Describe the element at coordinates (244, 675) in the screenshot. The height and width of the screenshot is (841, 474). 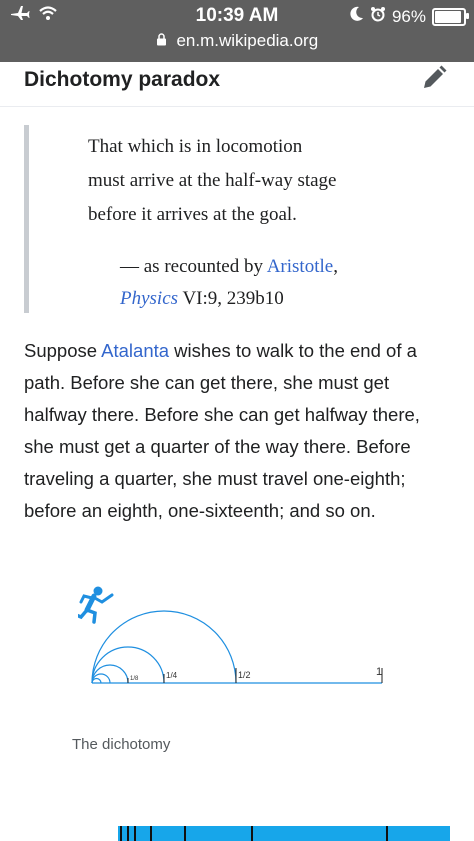
I see `label-half: 1/2` at that location.